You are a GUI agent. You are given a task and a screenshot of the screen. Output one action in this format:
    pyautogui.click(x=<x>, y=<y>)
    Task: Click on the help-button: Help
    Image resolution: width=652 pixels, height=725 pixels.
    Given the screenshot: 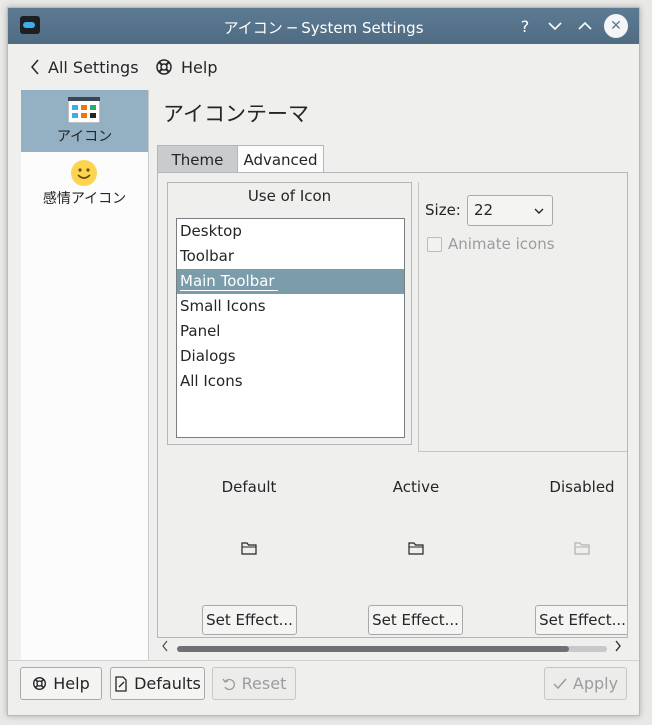 What is the action you would take?
    pyautogui.click(x=186, y=67)
    